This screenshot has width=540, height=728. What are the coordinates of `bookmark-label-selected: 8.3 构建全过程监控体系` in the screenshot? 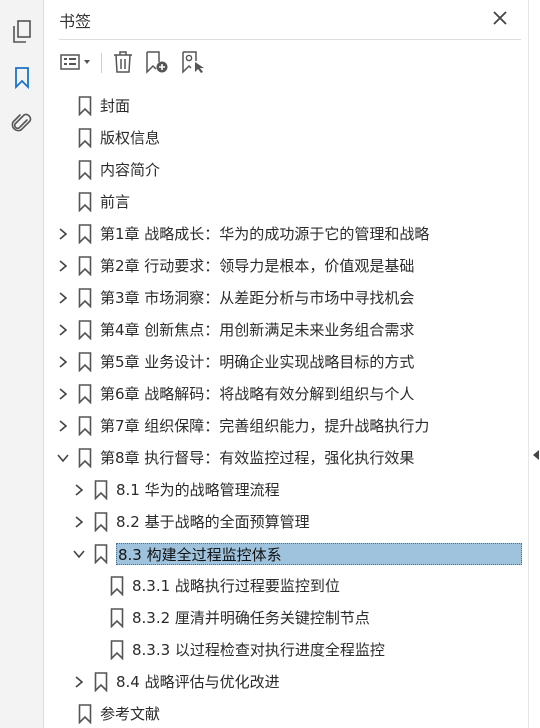 It's located at (319, 554).